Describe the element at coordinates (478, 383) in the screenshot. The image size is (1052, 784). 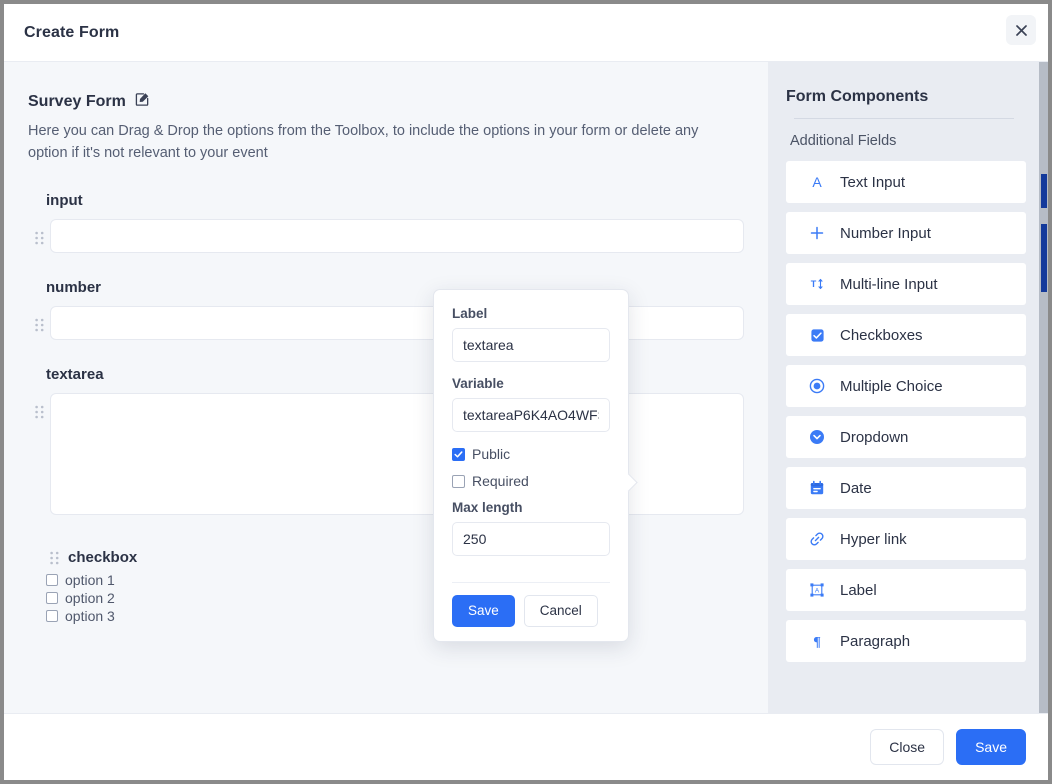
I see `popup-variable-heading: Variable` at that location.